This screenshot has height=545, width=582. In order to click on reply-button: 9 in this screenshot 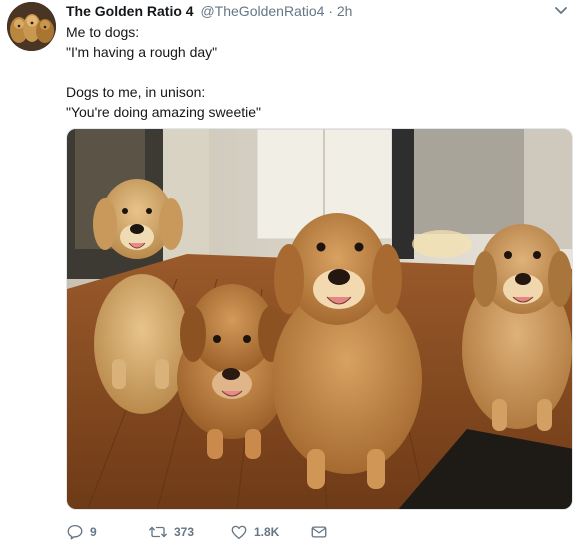, I will do `click(81, 532)`.